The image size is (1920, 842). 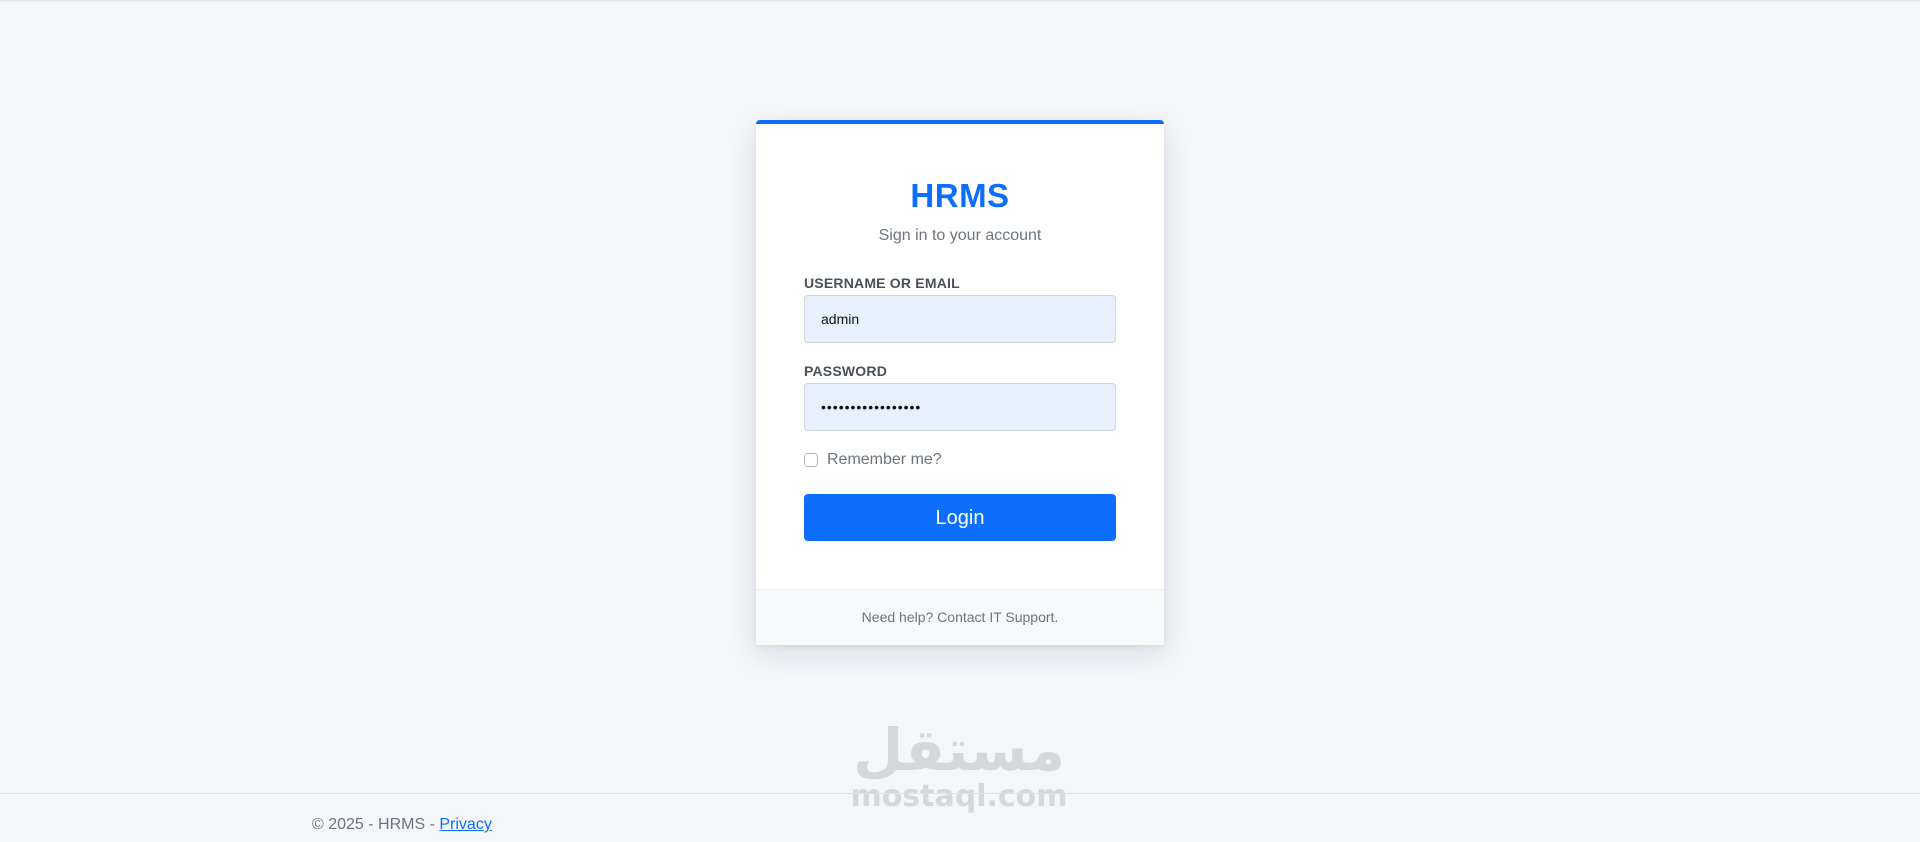 What do you see at coordinates (960, 235) in the screenshot?
I see `login-subtitle: Sign in to your account` at bounding box center [960, 235].